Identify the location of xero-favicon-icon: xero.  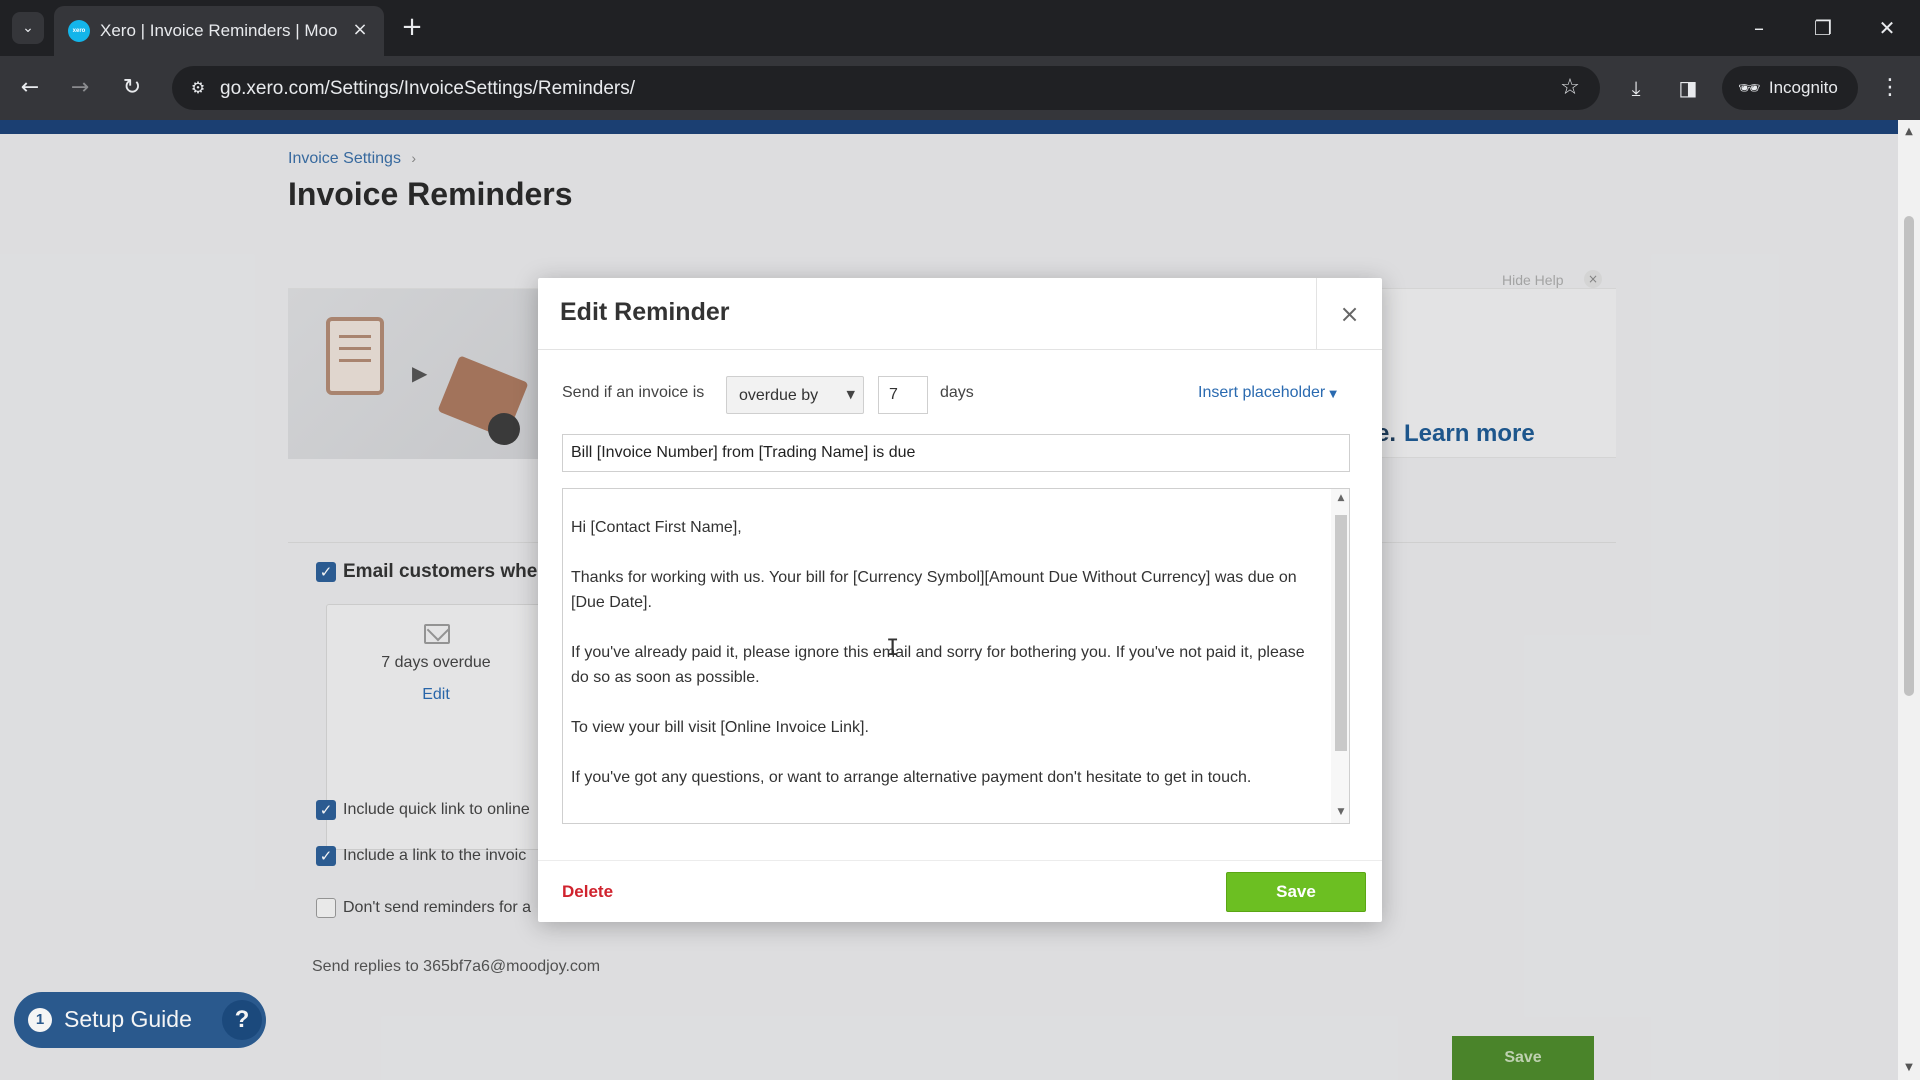
(79, 31).